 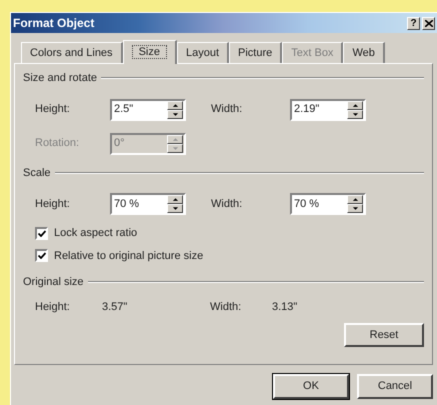 What do you see at coordinates (53, 282) in the screenshot?
I see `section-heading: Original size` at bounding box center [53, 282].